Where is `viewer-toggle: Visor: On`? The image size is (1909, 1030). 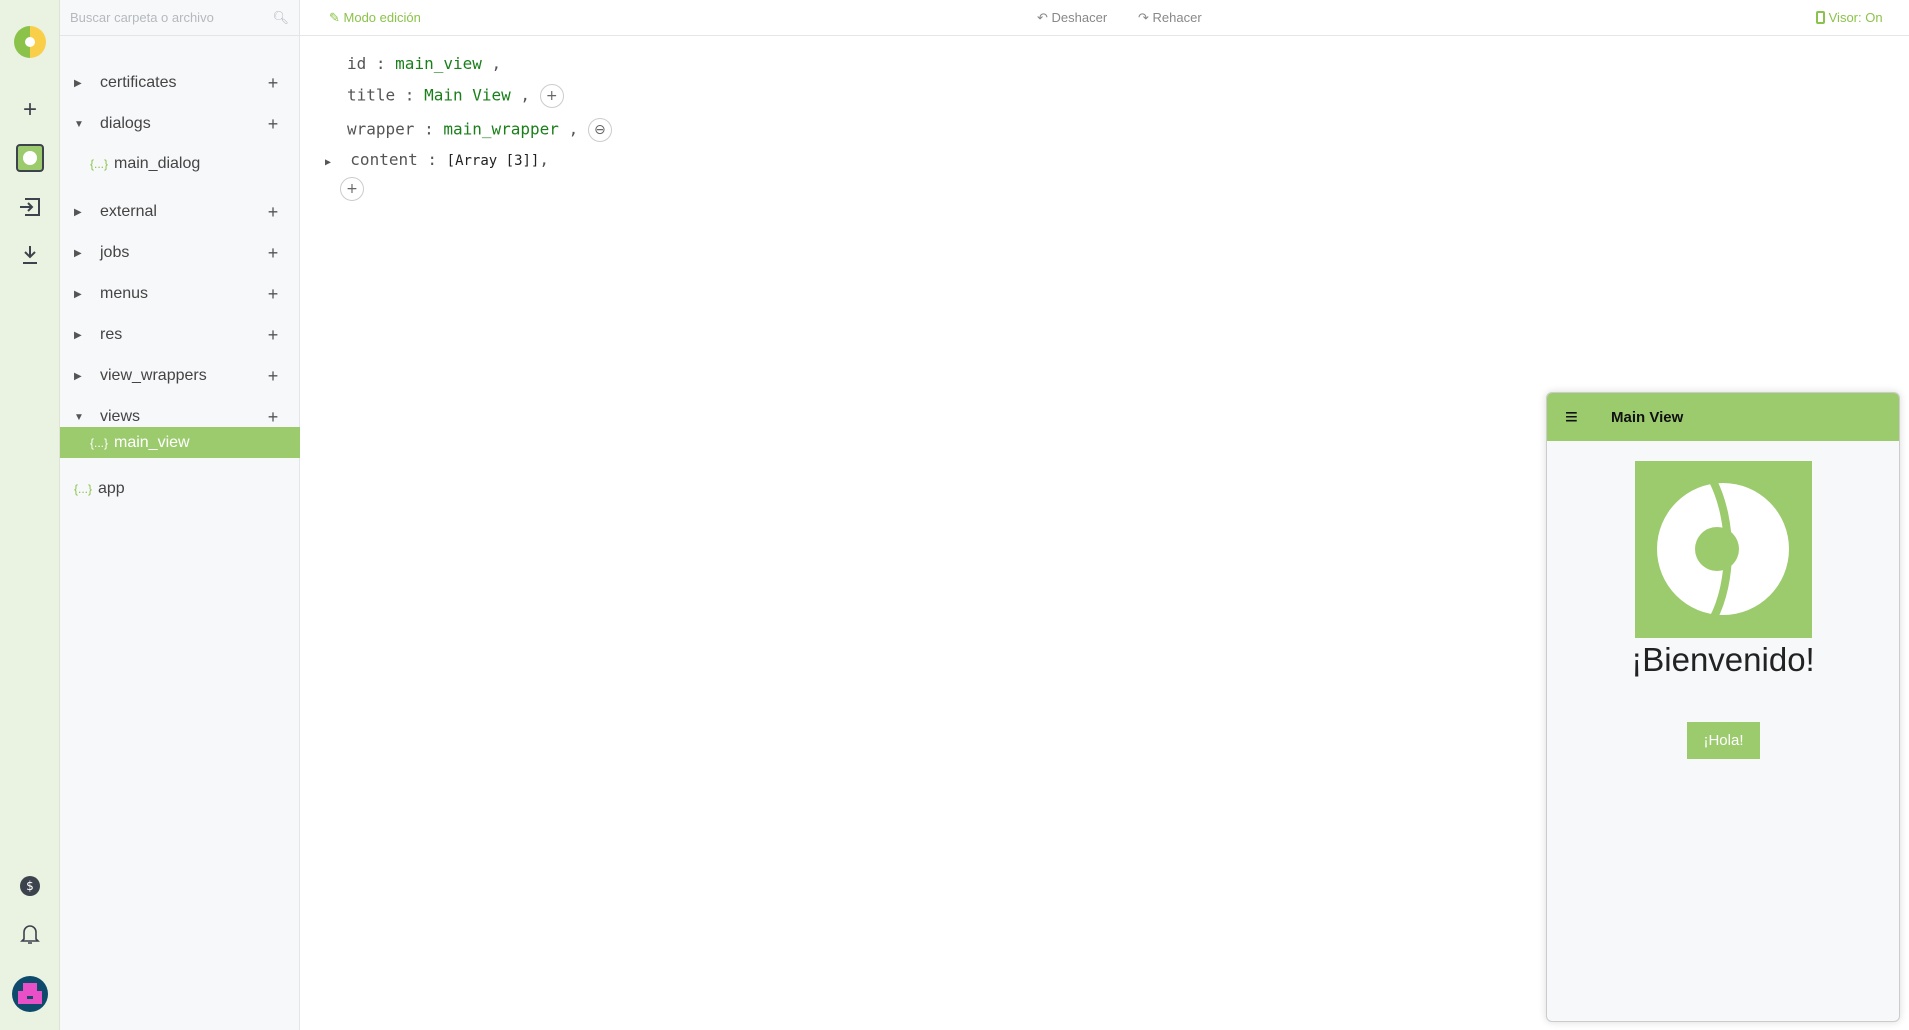
viewer-toggle: Visor: On is located at coordinates (1849, 17).